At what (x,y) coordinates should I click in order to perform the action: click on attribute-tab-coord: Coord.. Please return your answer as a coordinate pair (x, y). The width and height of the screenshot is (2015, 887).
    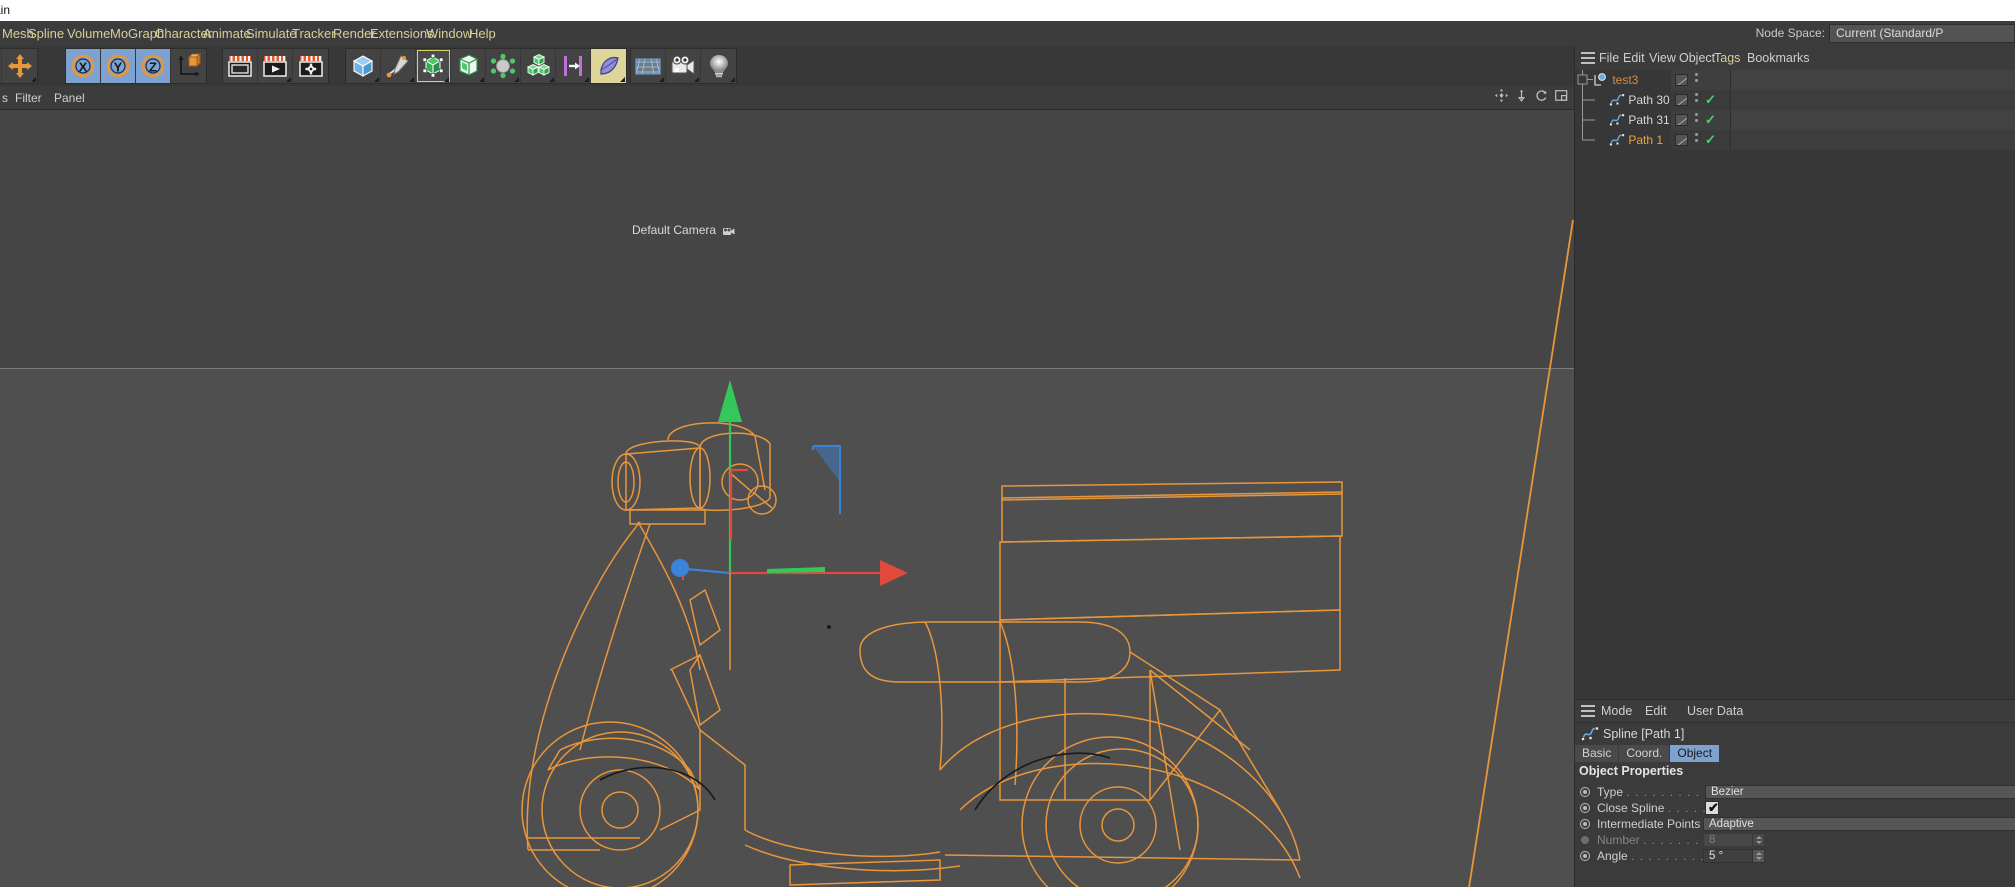
    Looking at the image, I should click on (1645, 753).